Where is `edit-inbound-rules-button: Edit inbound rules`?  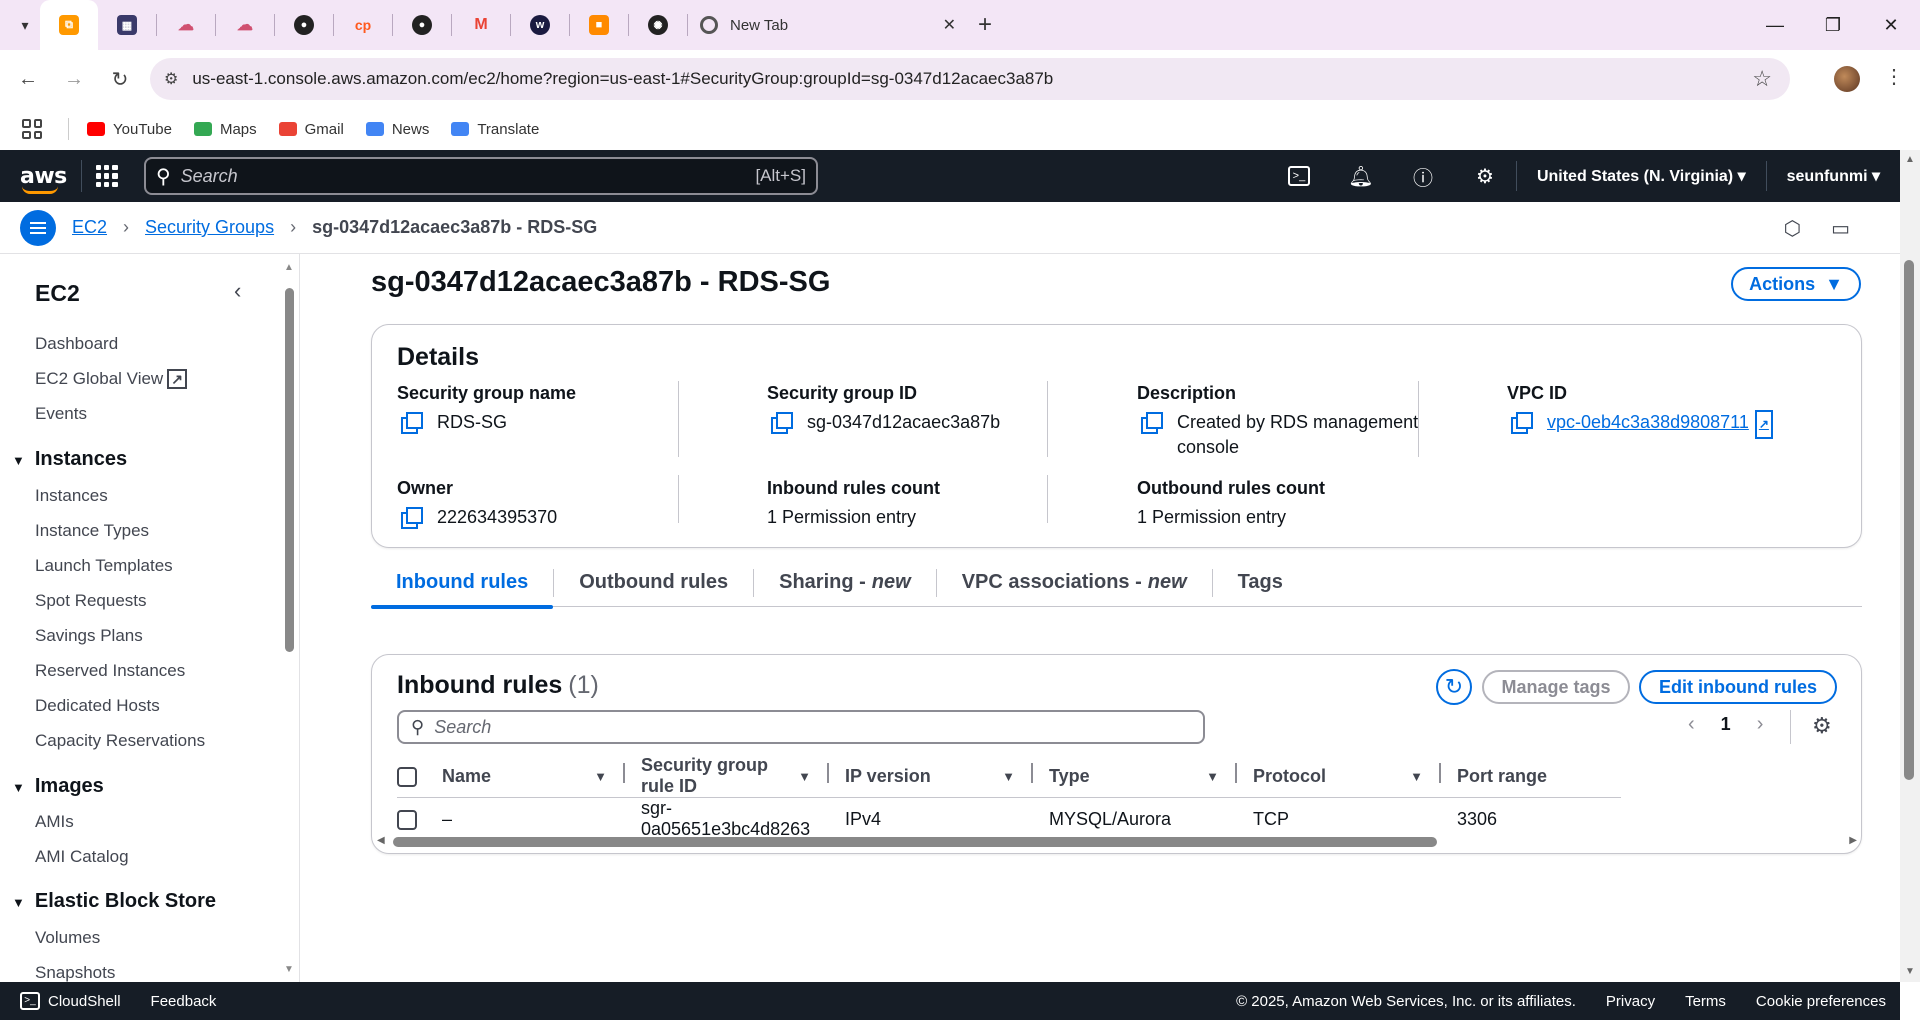 edit-inbound-rules-button: Edit inbound rules is located at coordinates (1738, 687).